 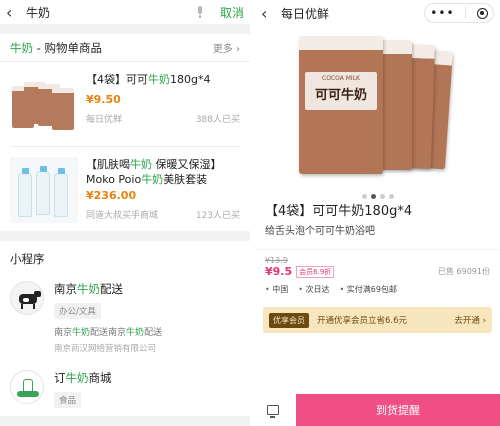 I want to click on service-badges: 中国 次日达 实付满69包邮, so click(x=377, y=286).